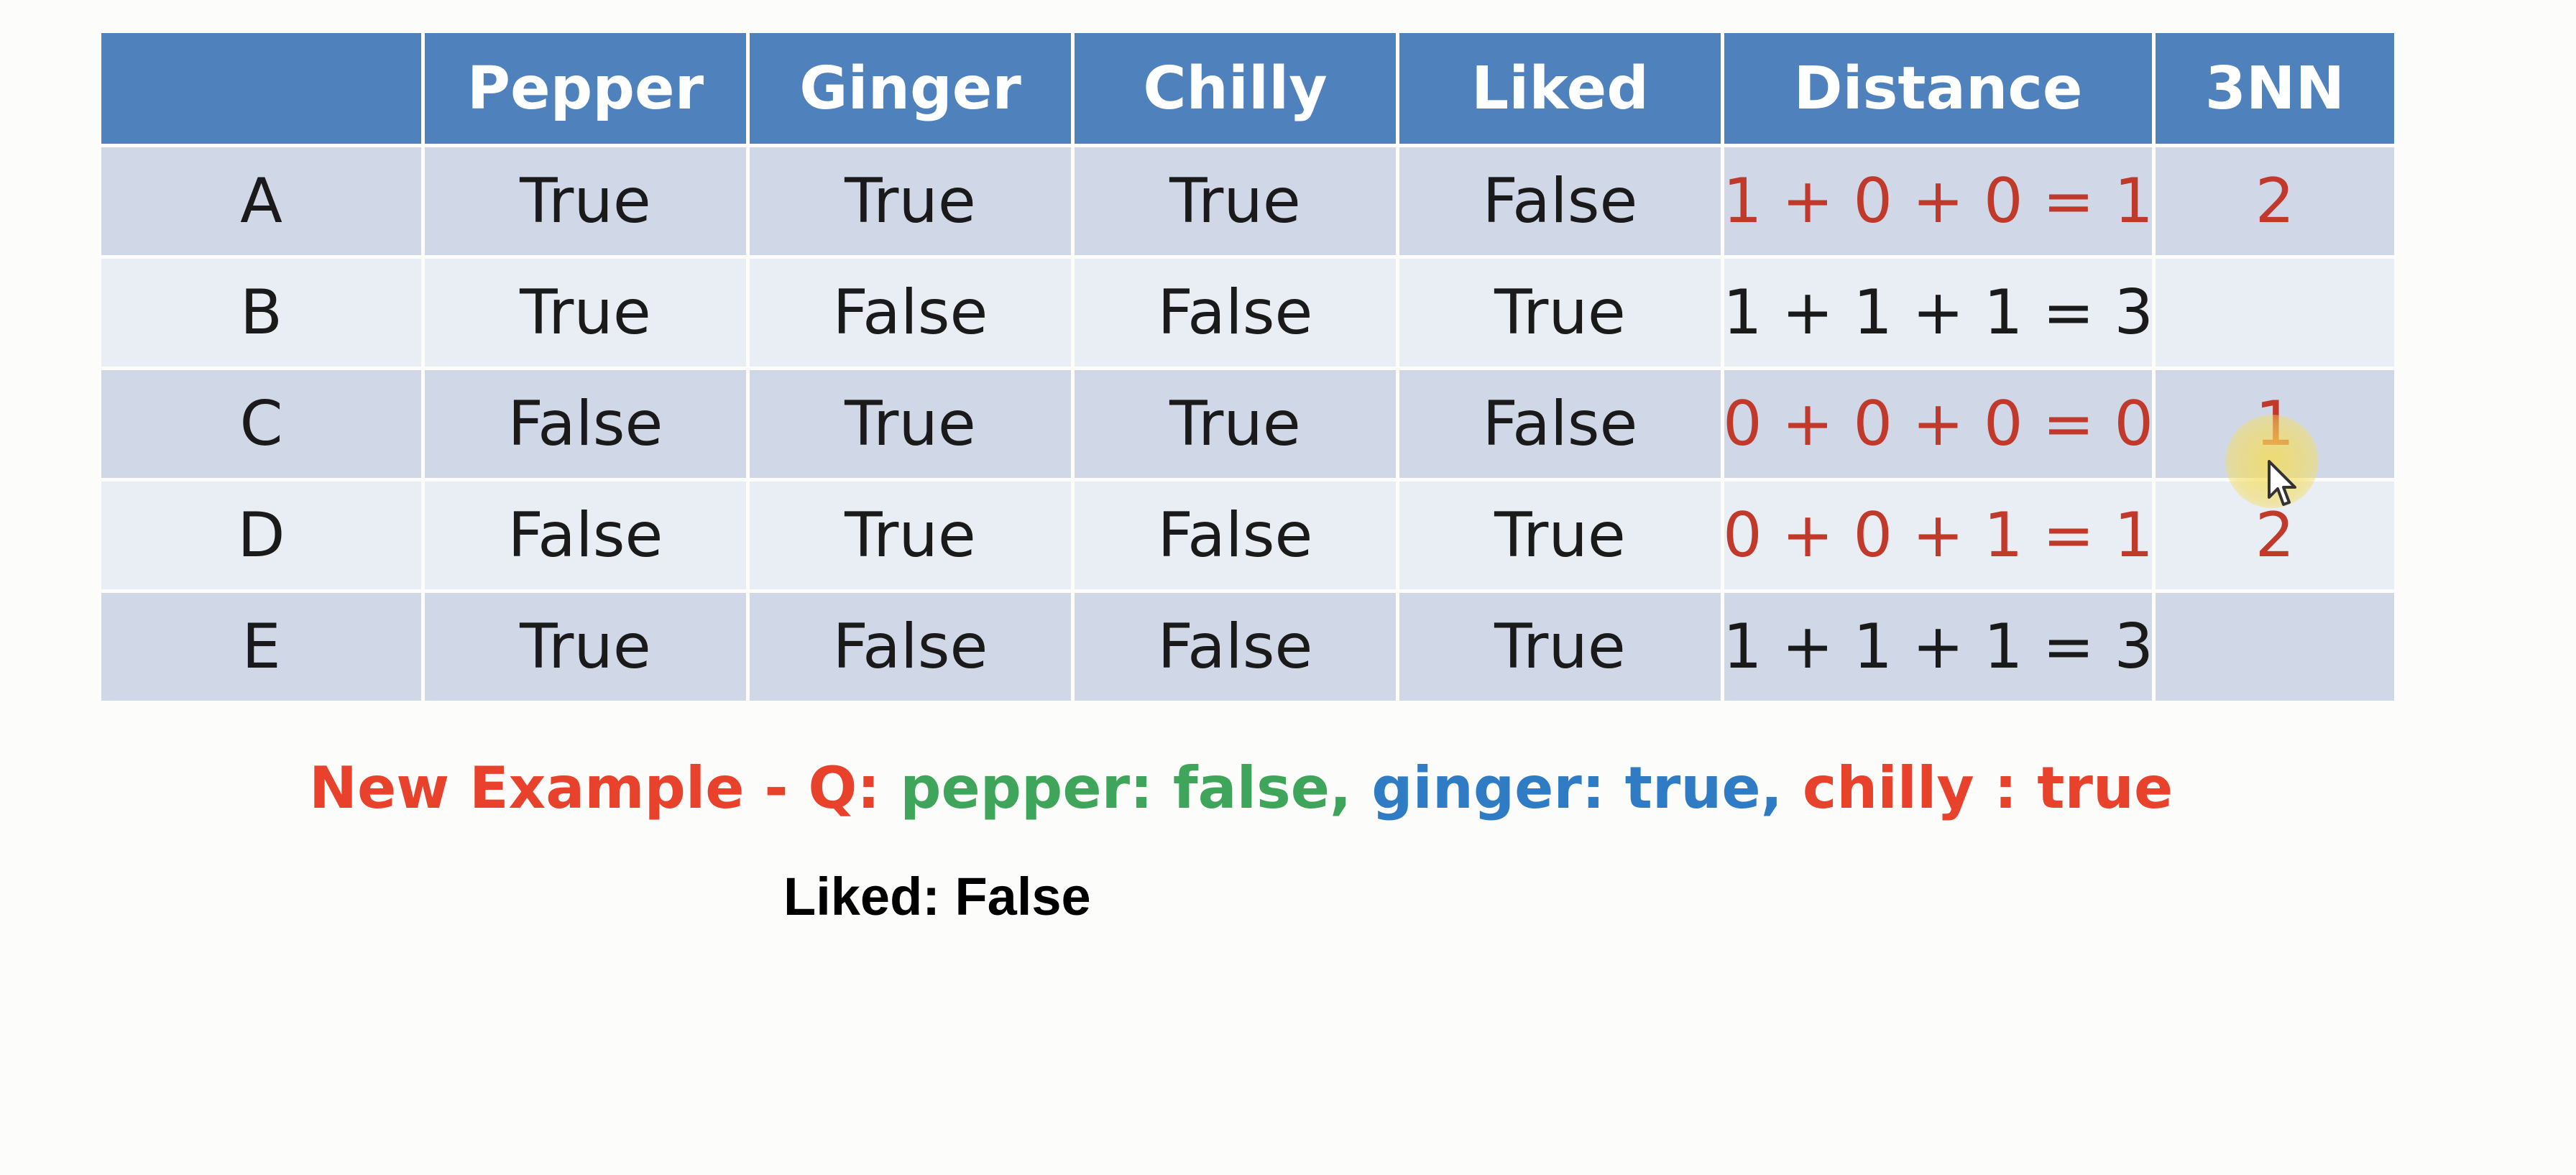 This screenshot has width=2576, height=1175. Describe the element at coordinates (2275, 201) in the screenshot. I see `cell-3nn: 2` at that location.